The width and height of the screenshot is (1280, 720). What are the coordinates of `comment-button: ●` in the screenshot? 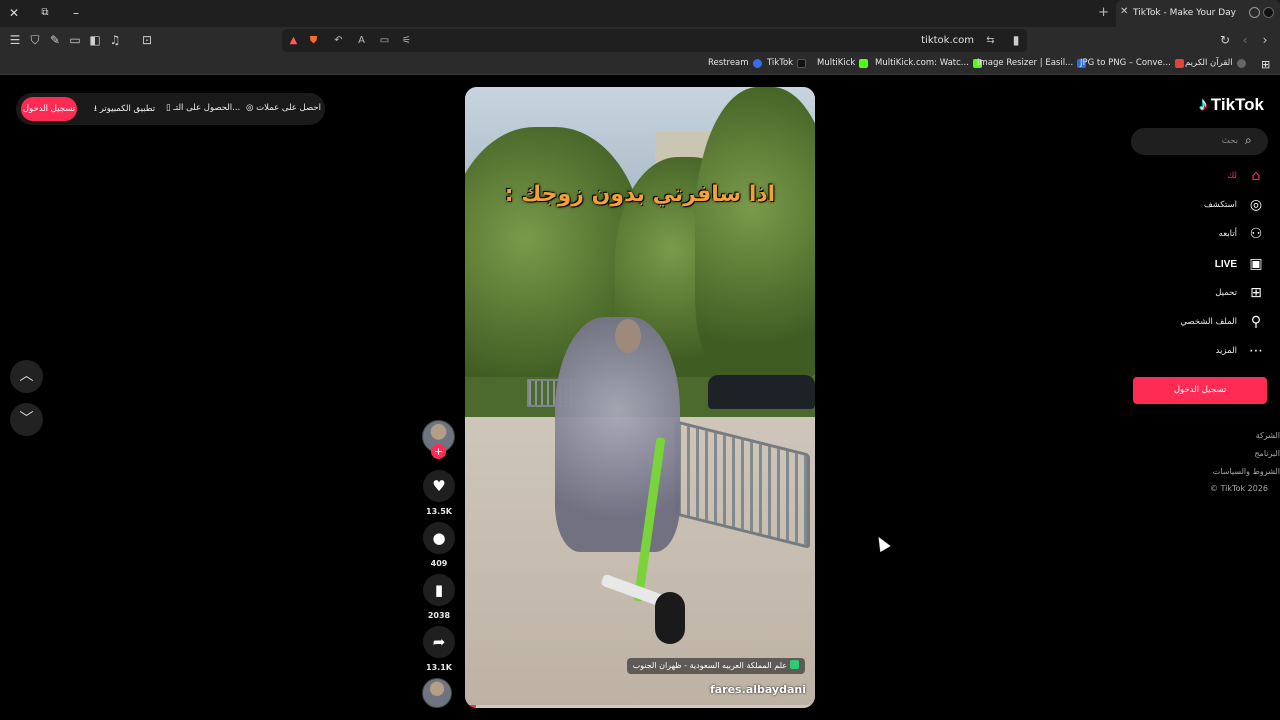 It's located at (439, 538).